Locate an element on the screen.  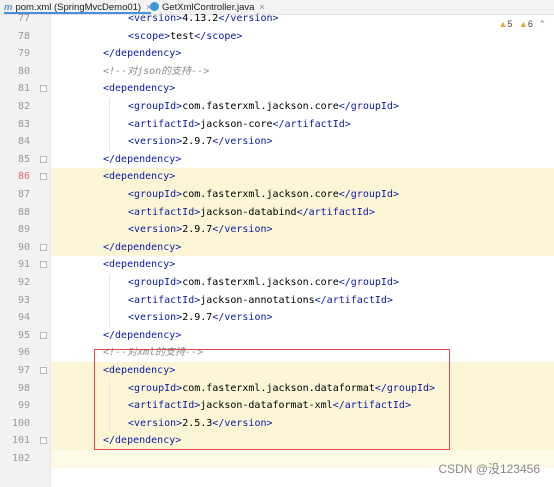
code-line: 91 <dependency> is located at coordinates (277, 265).